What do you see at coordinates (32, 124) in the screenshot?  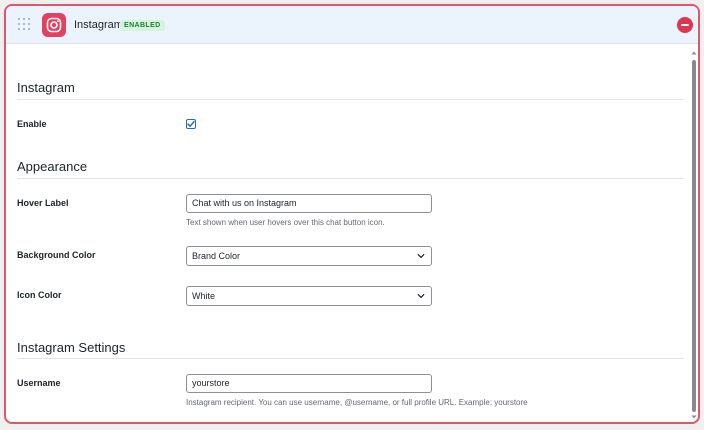 I see `enable-label: Enable` at bounding box center [32, 124].